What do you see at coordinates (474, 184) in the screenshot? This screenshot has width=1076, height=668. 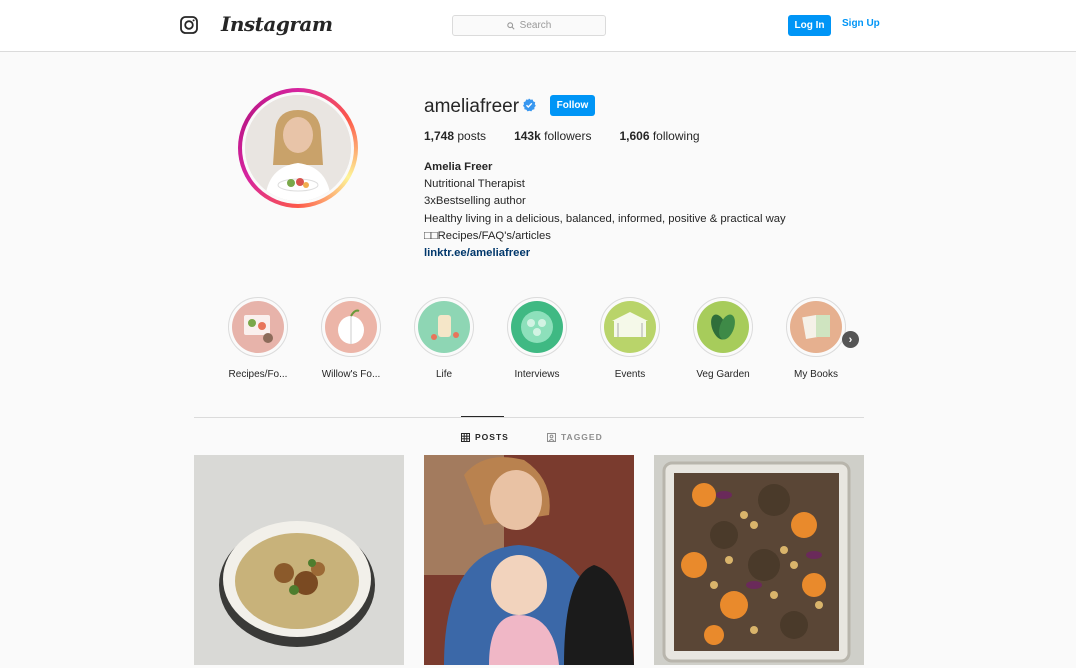 I see `bio-line: Nutritional Therapist` at bounding box center [474, 184].